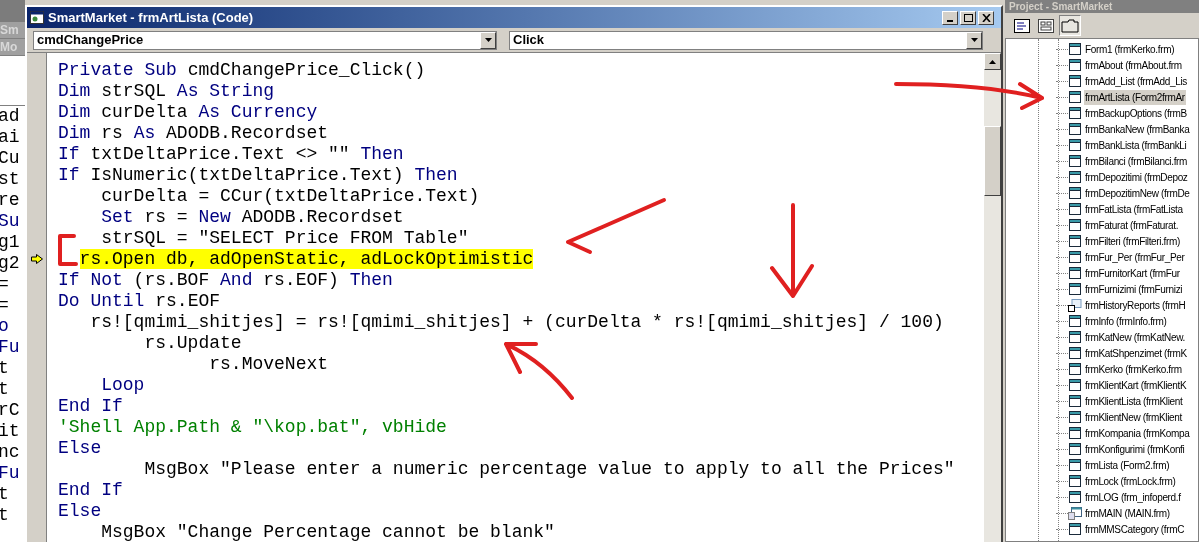 The height and width of the screenshot is (542, 1199). What do you see at coordinates (1136, 81) in the screenshot?
I see `project-item: frmAdd_List (frmAdd_Lis` at bounding box center [1136, 81].